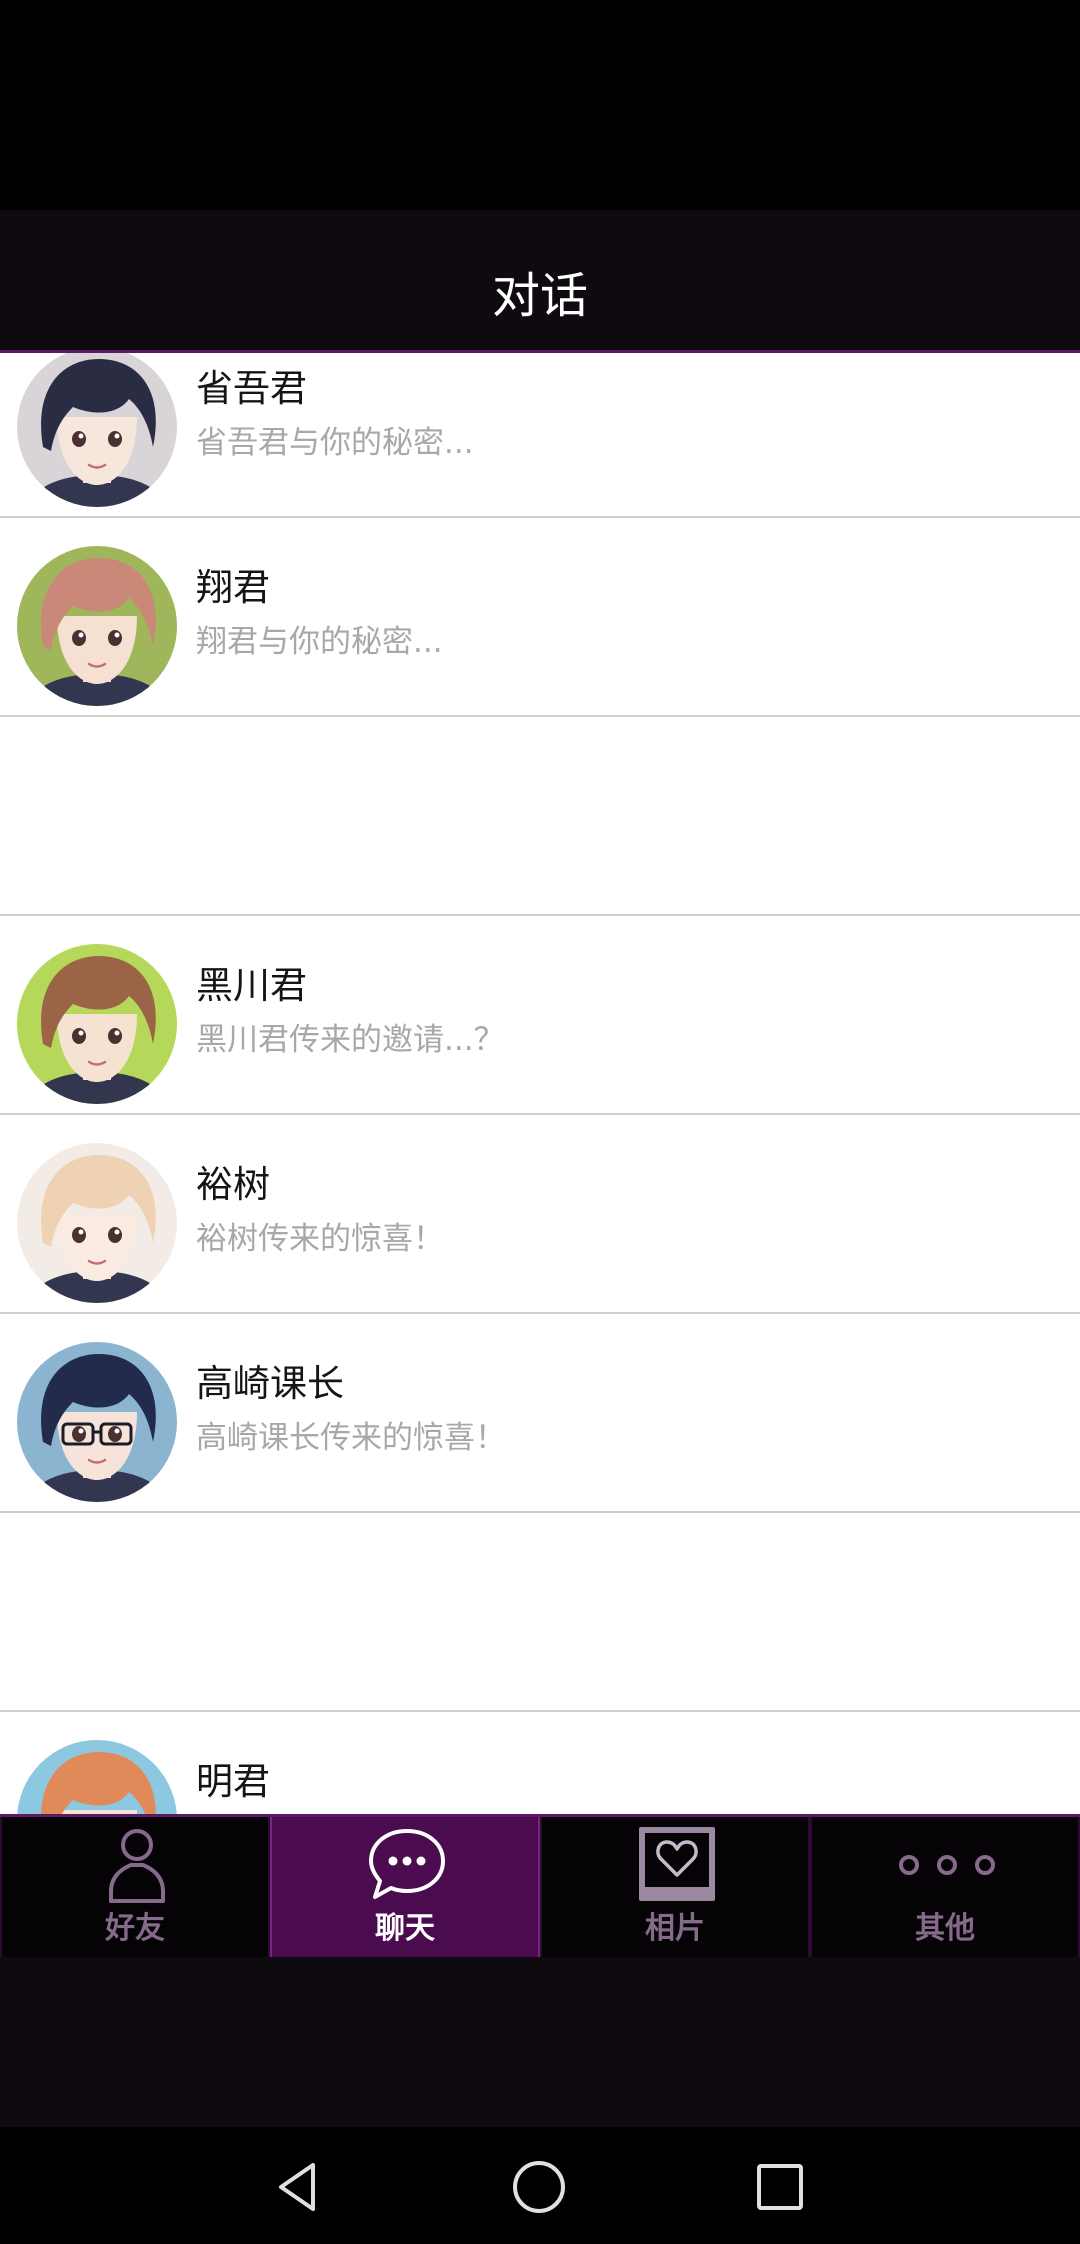 The height and width of the screenshot is (2244, 1080). I want to click on status-bar, so click(540, 105).